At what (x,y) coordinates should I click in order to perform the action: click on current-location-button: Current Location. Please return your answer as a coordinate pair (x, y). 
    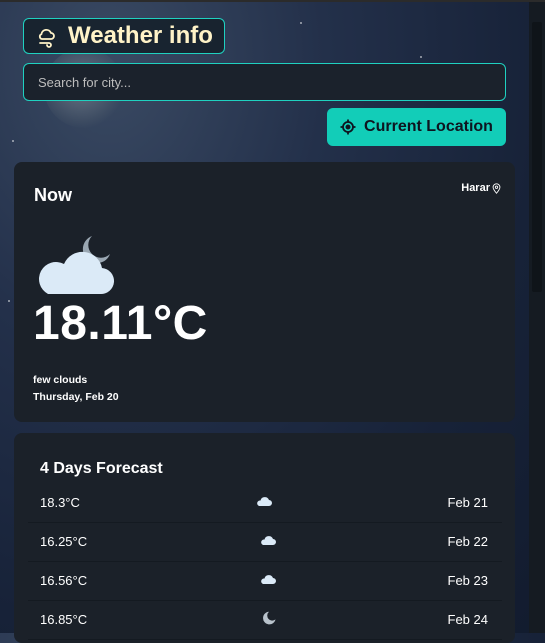
    Looking at the image, I should click on (416, 127).